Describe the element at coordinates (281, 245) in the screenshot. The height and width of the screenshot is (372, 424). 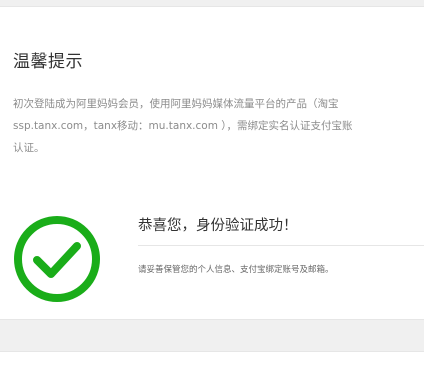
I see `divider` at that location.